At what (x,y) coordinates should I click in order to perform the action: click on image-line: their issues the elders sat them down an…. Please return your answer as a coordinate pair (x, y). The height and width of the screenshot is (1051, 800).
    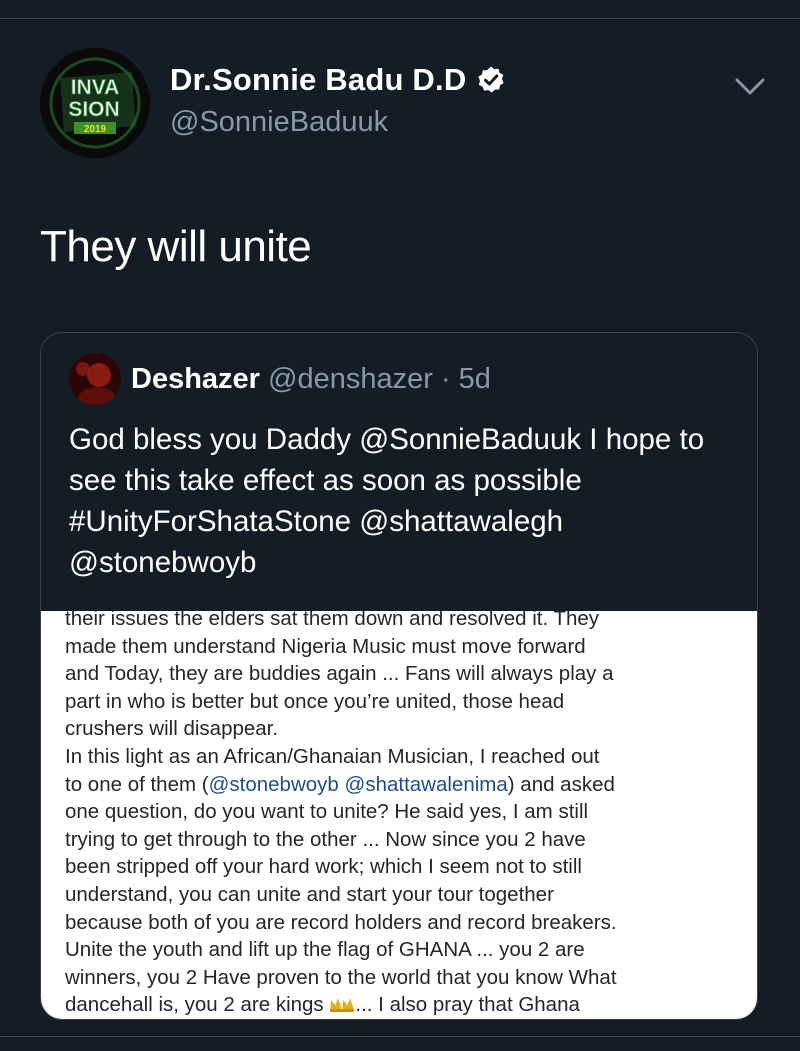
    Looking at the image, I should click on (332, 620).